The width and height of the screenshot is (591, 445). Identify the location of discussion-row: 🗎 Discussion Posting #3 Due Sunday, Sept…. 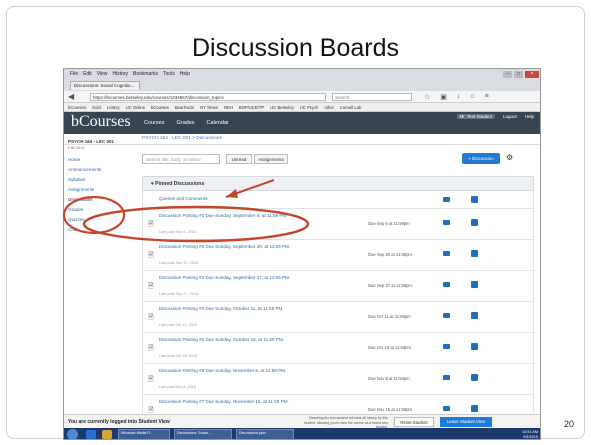
(338, 286).